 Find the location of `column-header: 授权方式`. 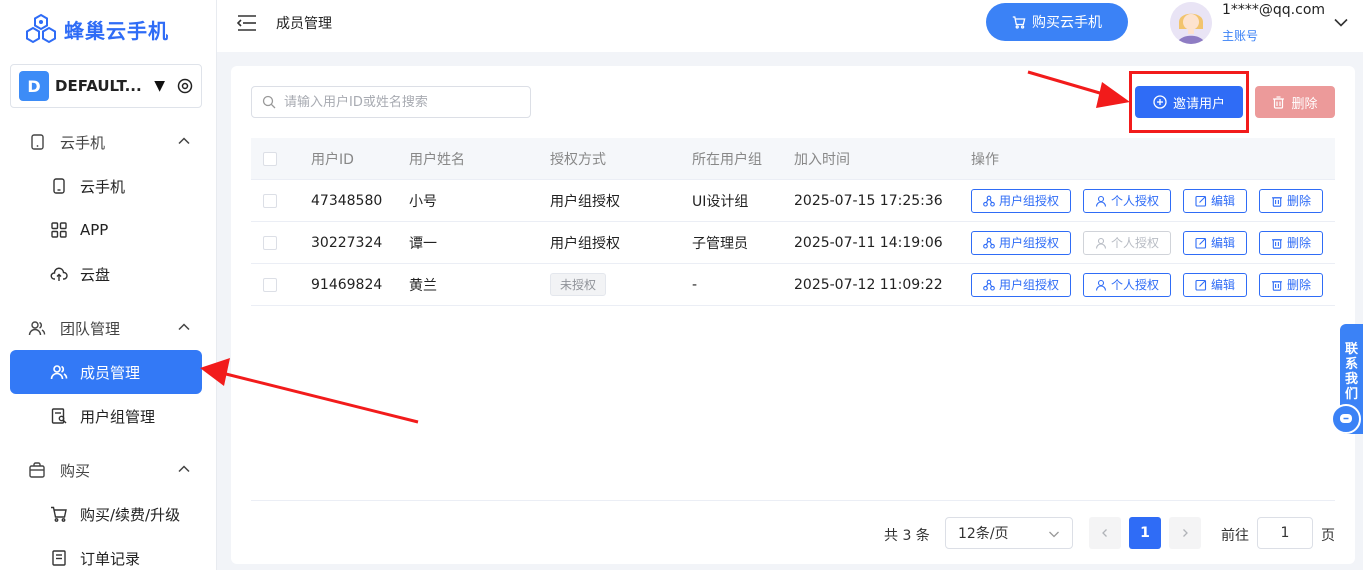

column-header: 授权方式 is located at coordinates (578, 159).